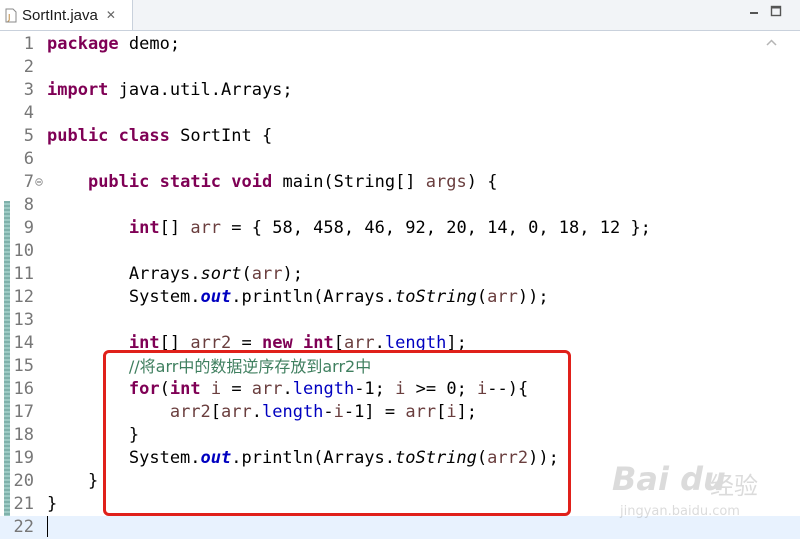  Describe the element at coordinates (149, 44) in the screenshot. I see `code-token: demo;` at that location.